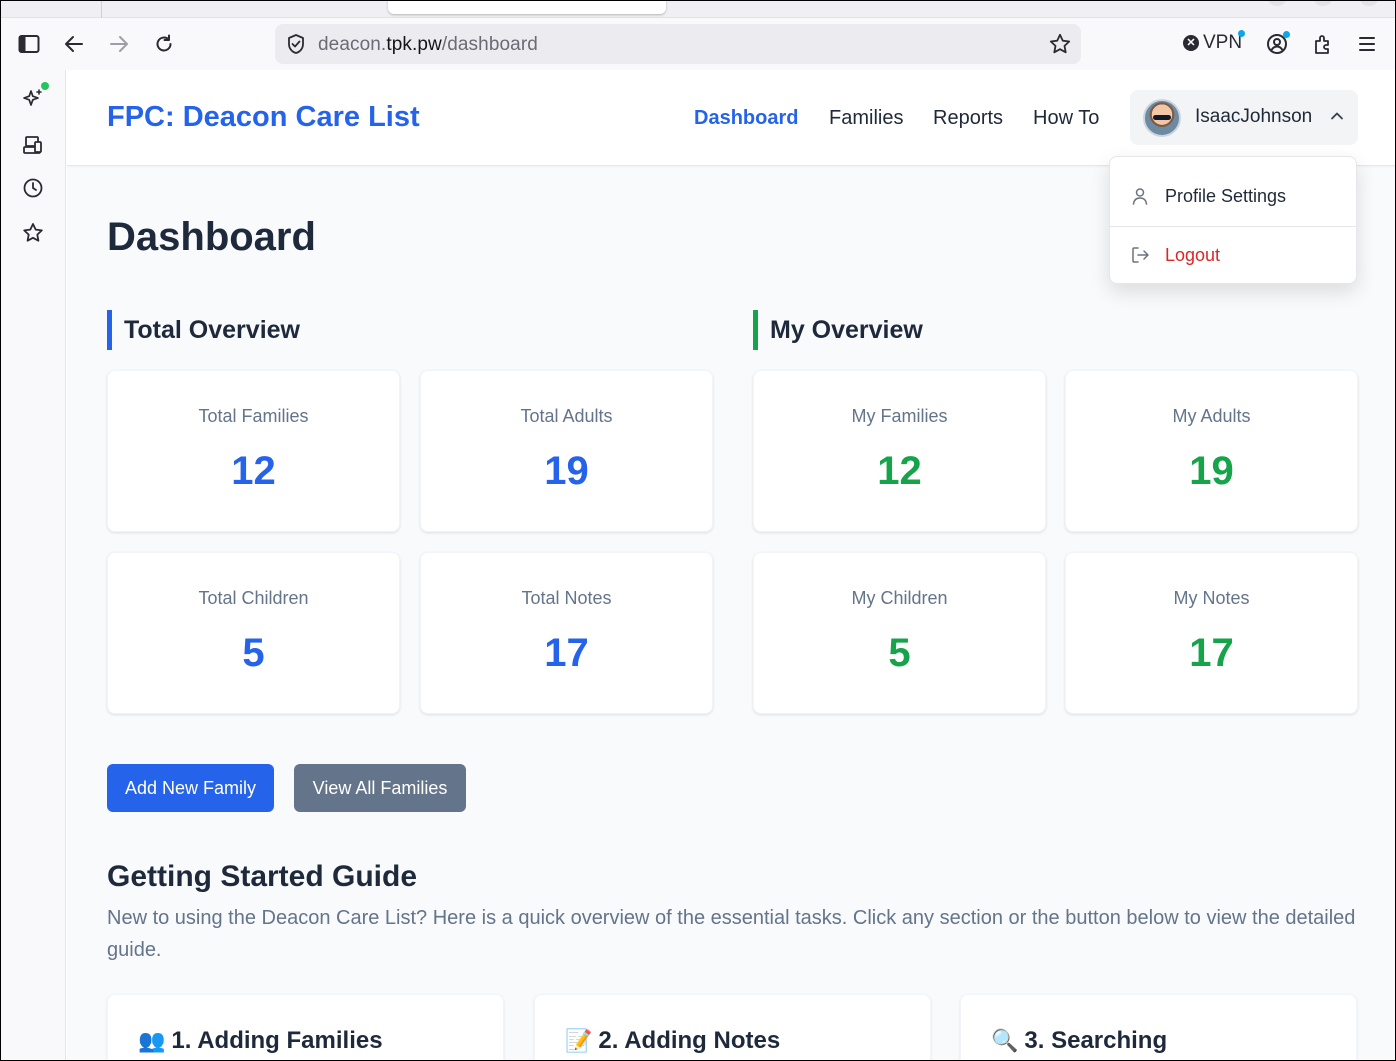  I want to click on browser-toolbar: deacon.tpk.pw/dashboard ✕ VPN, so click(698, 44).